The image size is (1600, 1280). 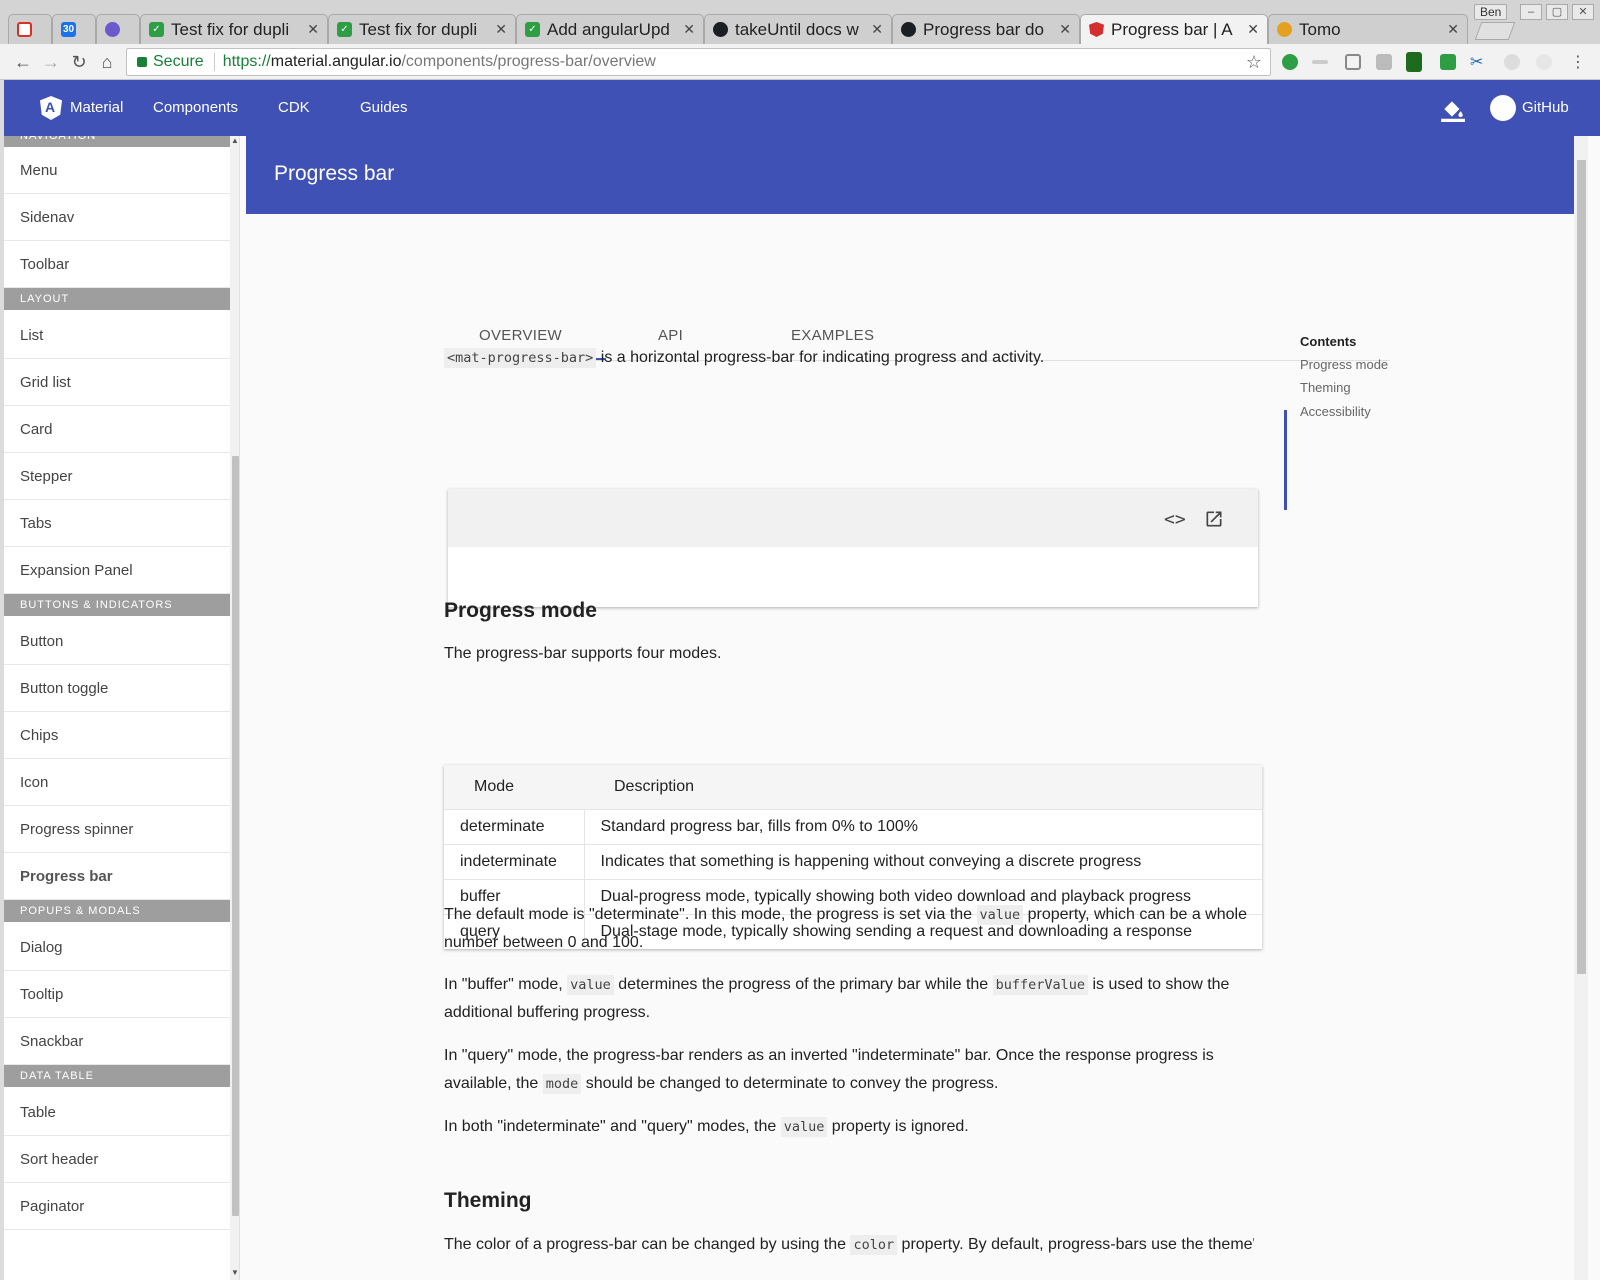 I want to click on toc-link-progress-mode: Progress mode, so click(x=1344, y=364).